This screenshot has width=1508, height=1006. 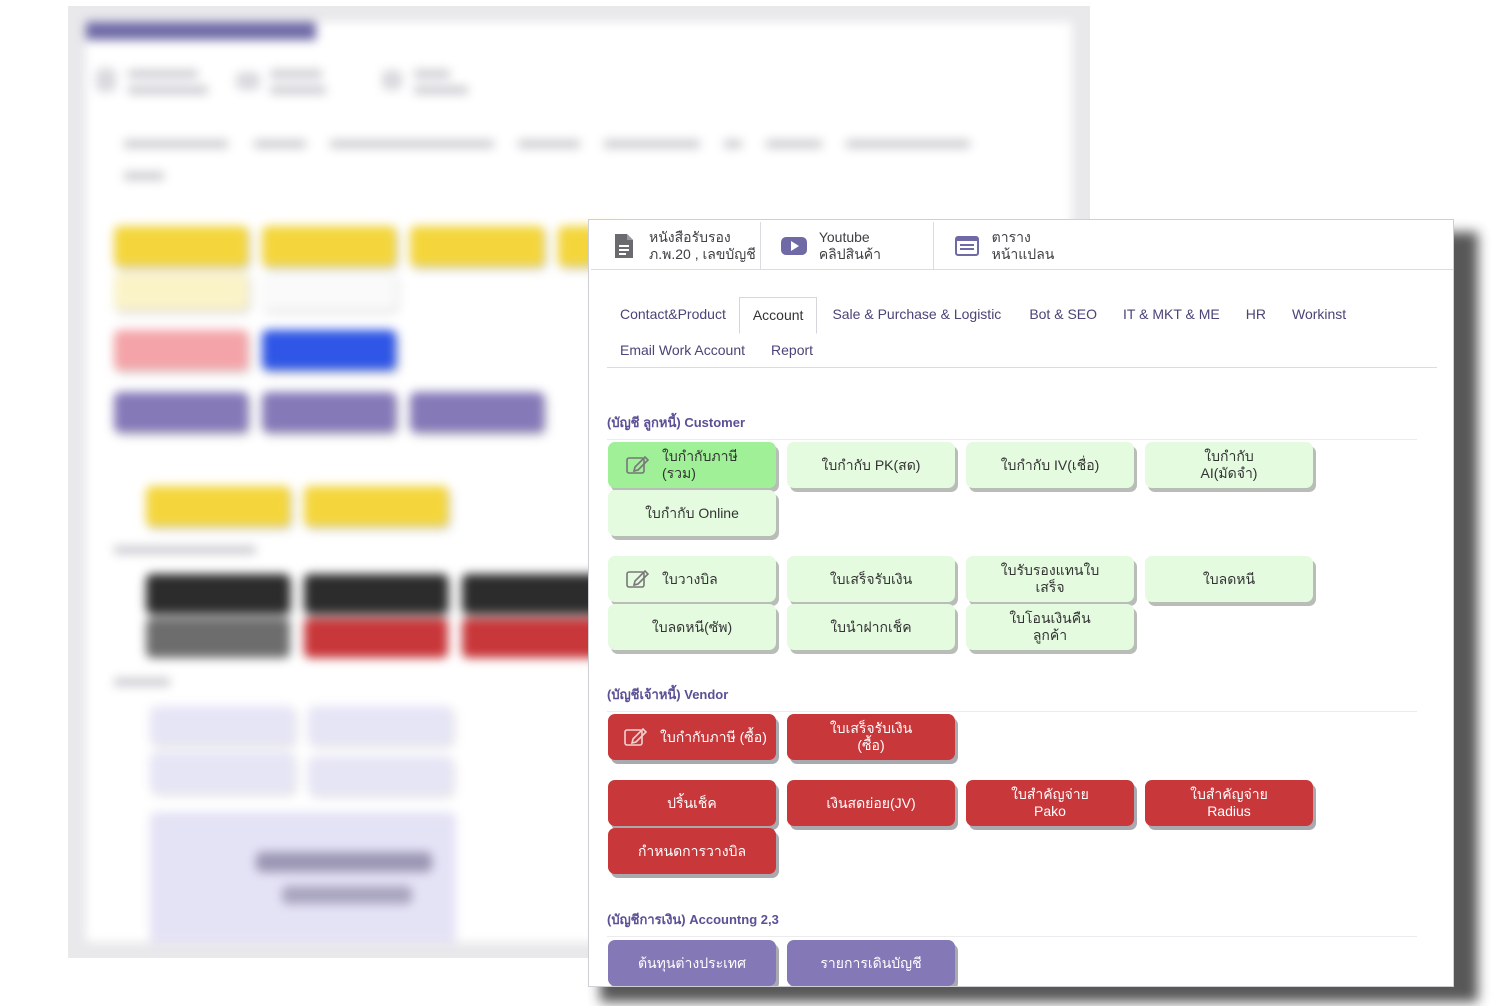 I want to click on section-title-customer: (บัญชี ลูกหนี้) Customer, so click(x=1012, y=426).